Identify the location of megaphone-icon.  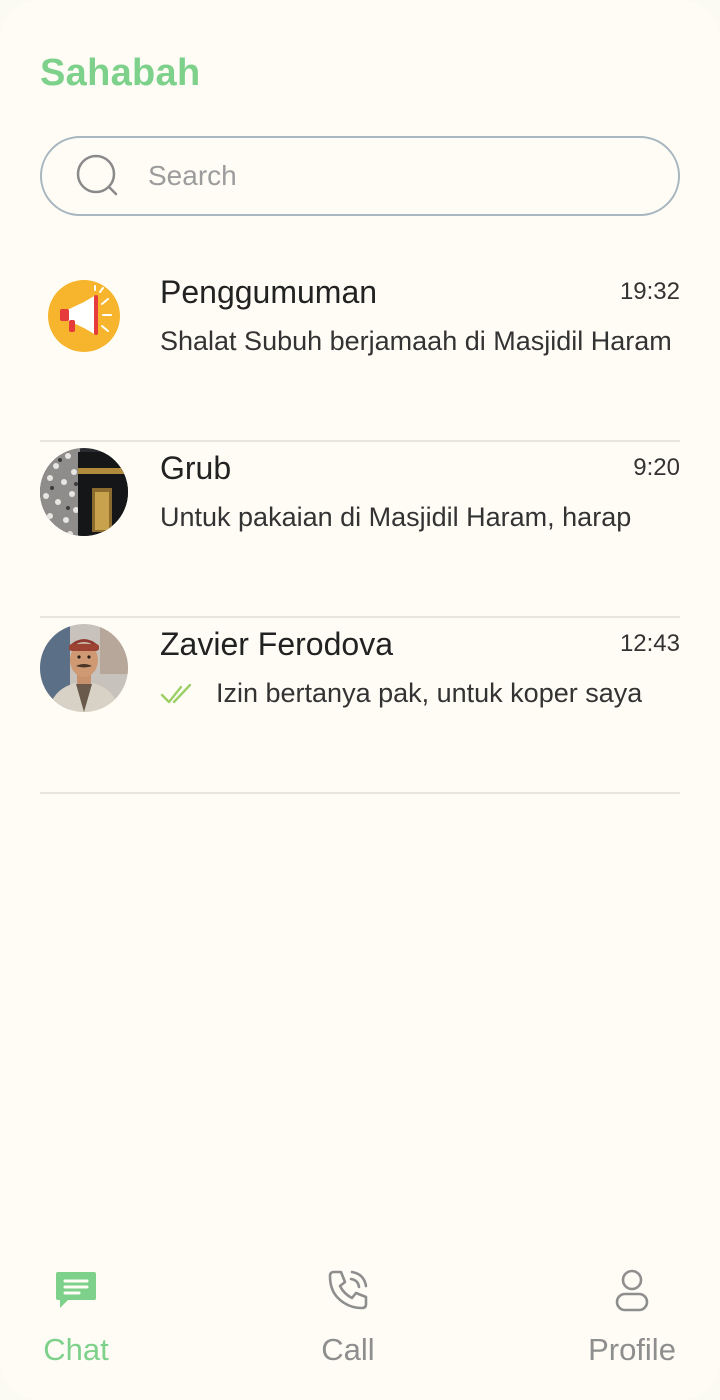
(84, 316).